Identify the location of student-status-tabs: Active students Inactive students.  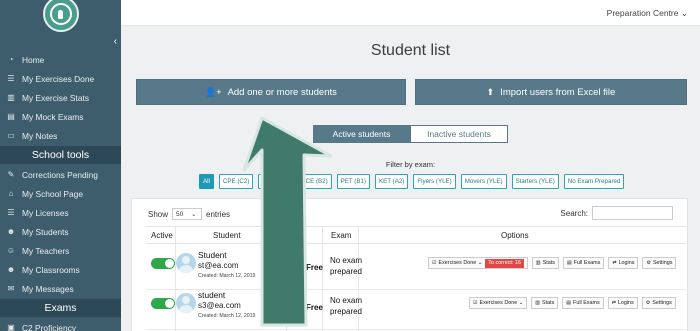
(410, 134).